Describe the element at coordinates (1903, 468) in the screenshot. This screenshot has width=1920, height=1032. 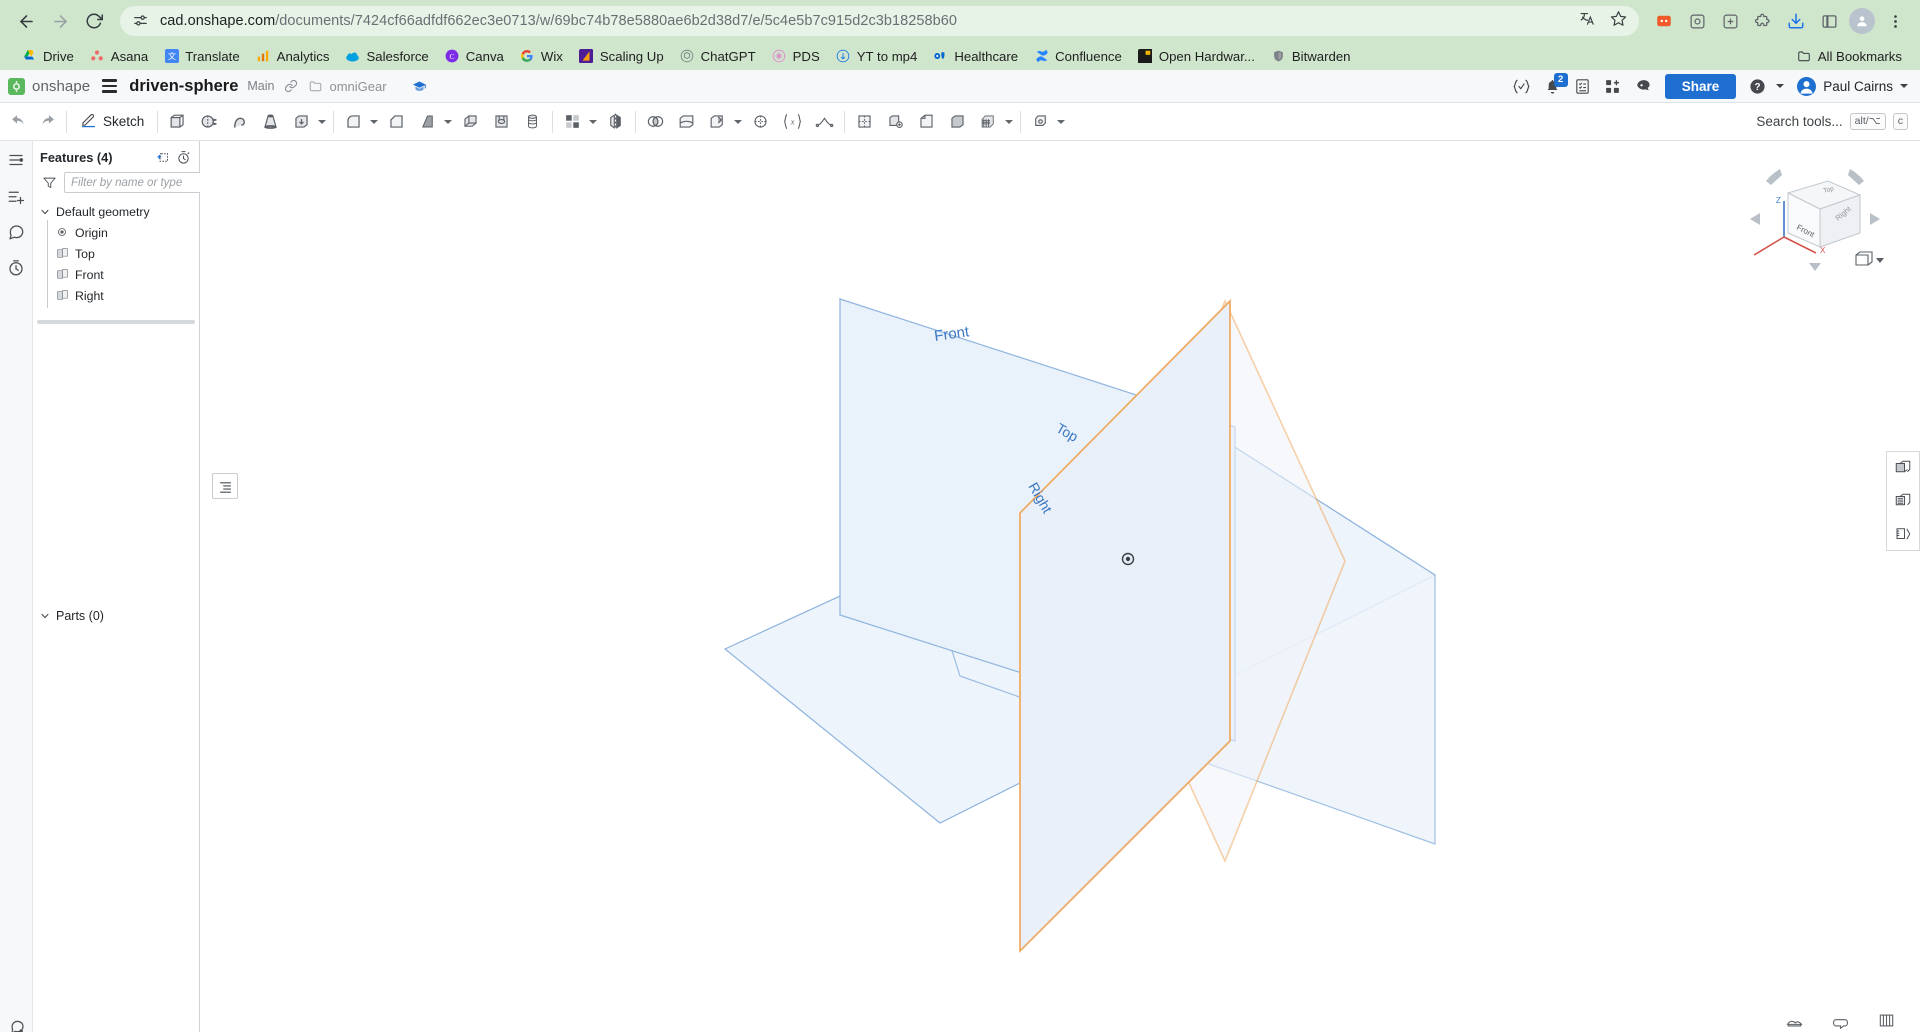
I see `section-view-icon` at that location.